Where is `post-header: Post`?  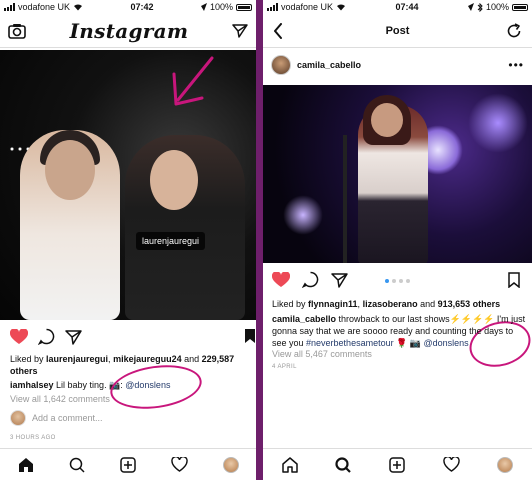 post-header: Post is located at coordinates (397, 31).